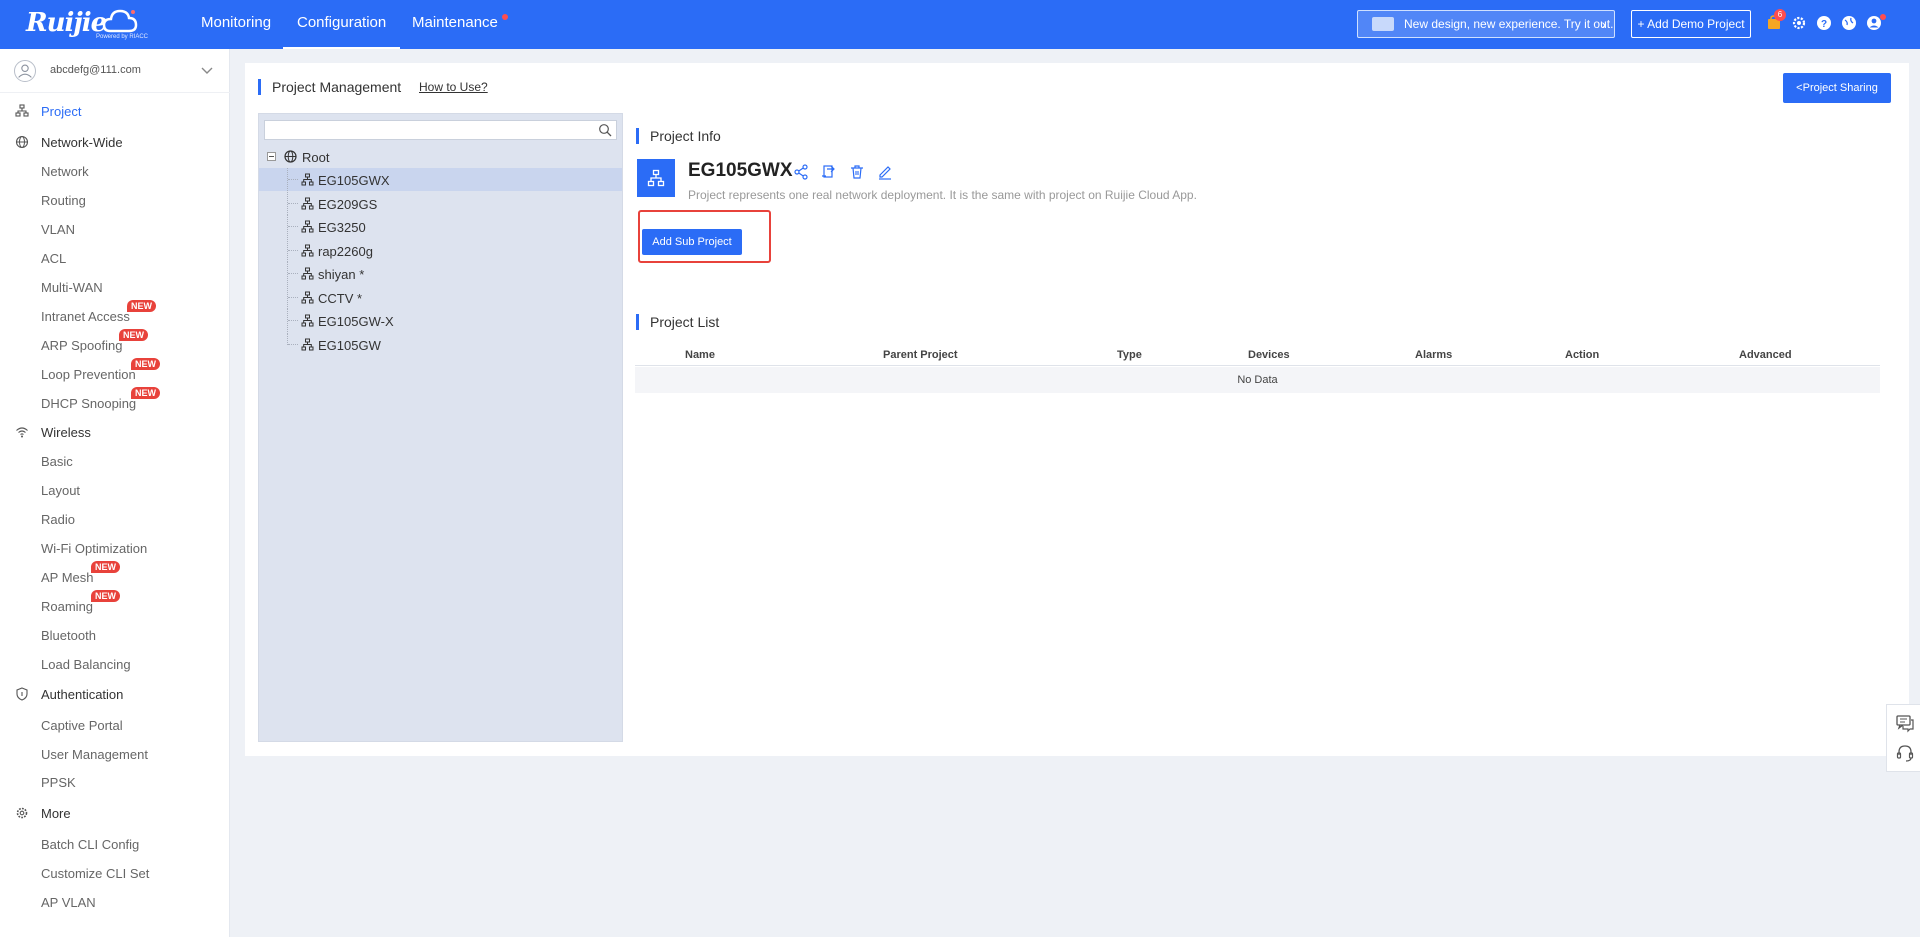 The image size is (1920, 937). Describe the element at coordinates (114, 873) in the screenshot. I see `sidebar-item-customize-cli-set: Customize CLI Set` at that location.